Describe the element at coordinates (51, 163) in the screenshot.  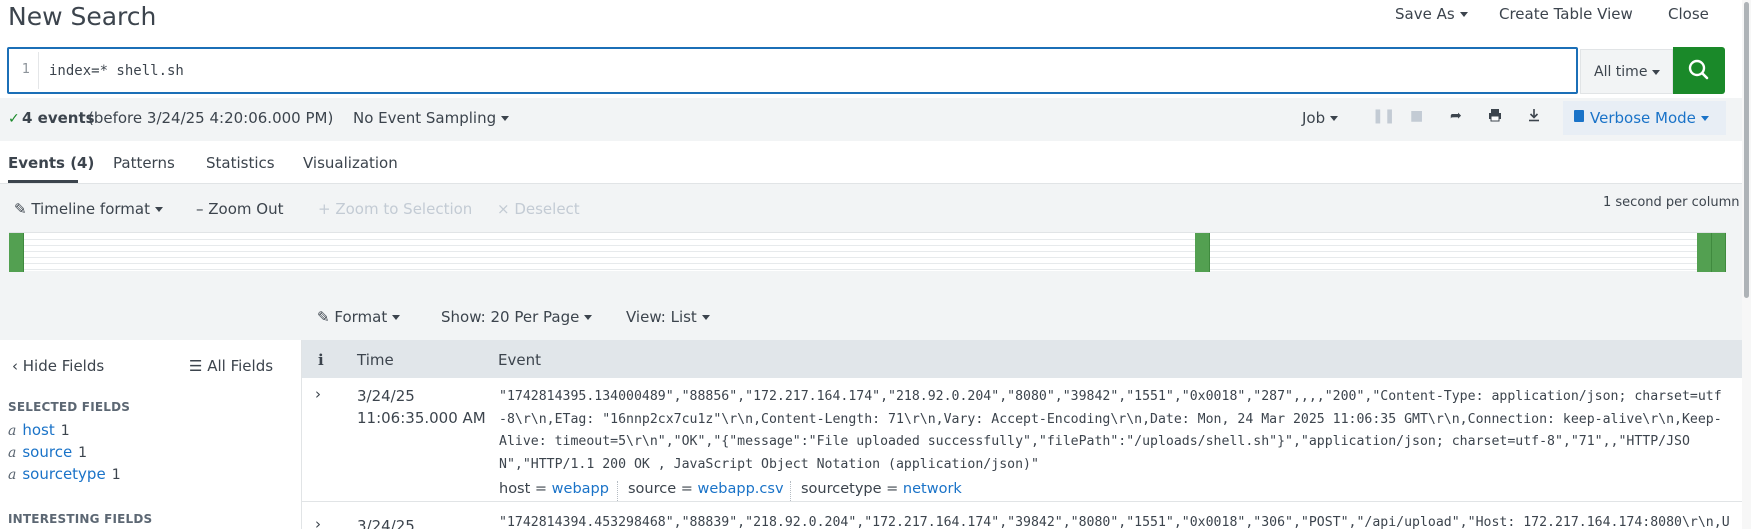
I see `tab-events: Events (4)` at that location.